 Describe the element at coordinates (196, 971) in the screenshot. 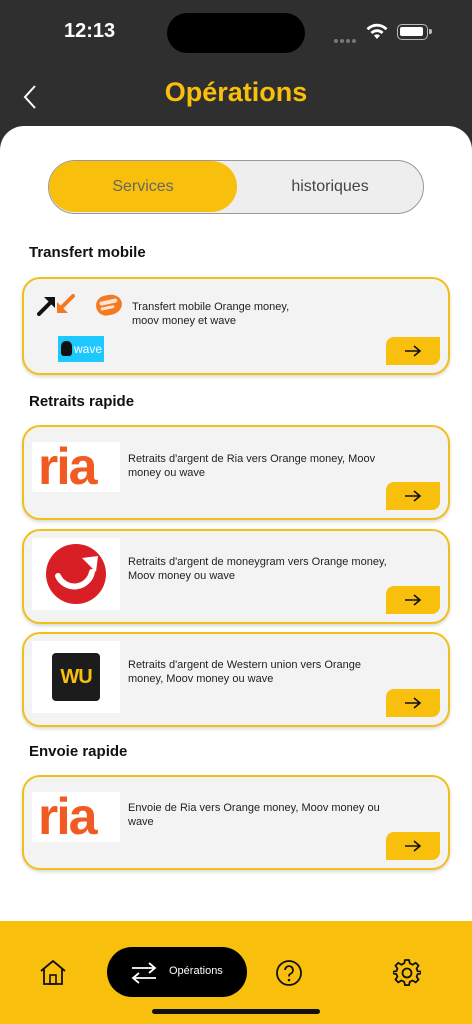

I see `tab-operations-label: Opérations` at that location.